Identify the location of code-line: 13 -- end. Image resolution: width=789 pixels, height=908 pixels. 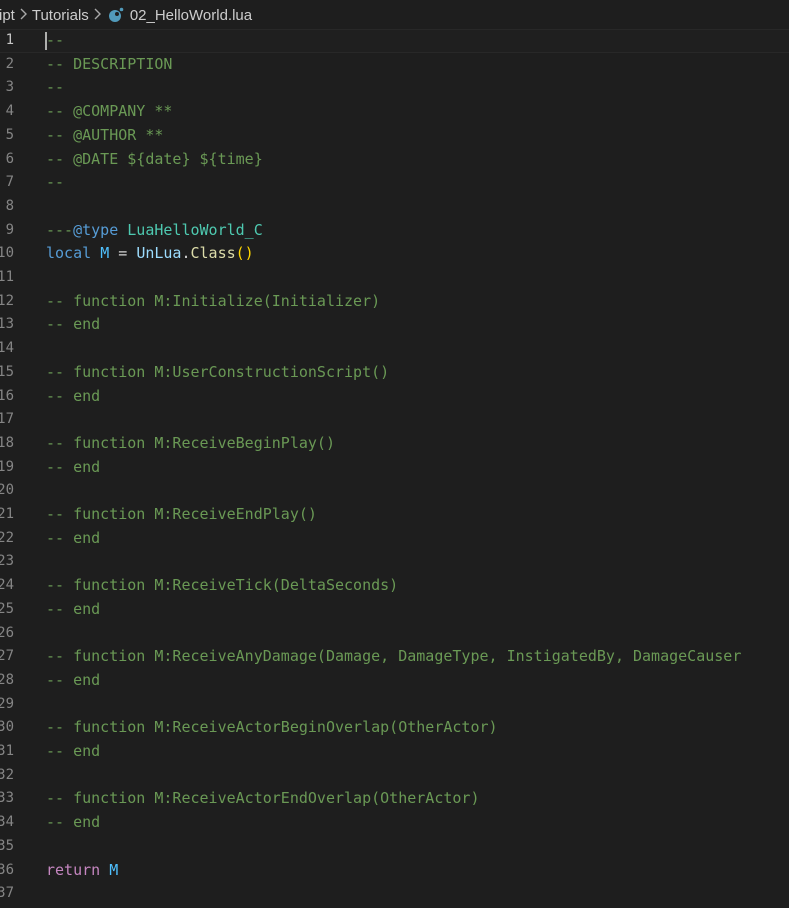
(394, 325).